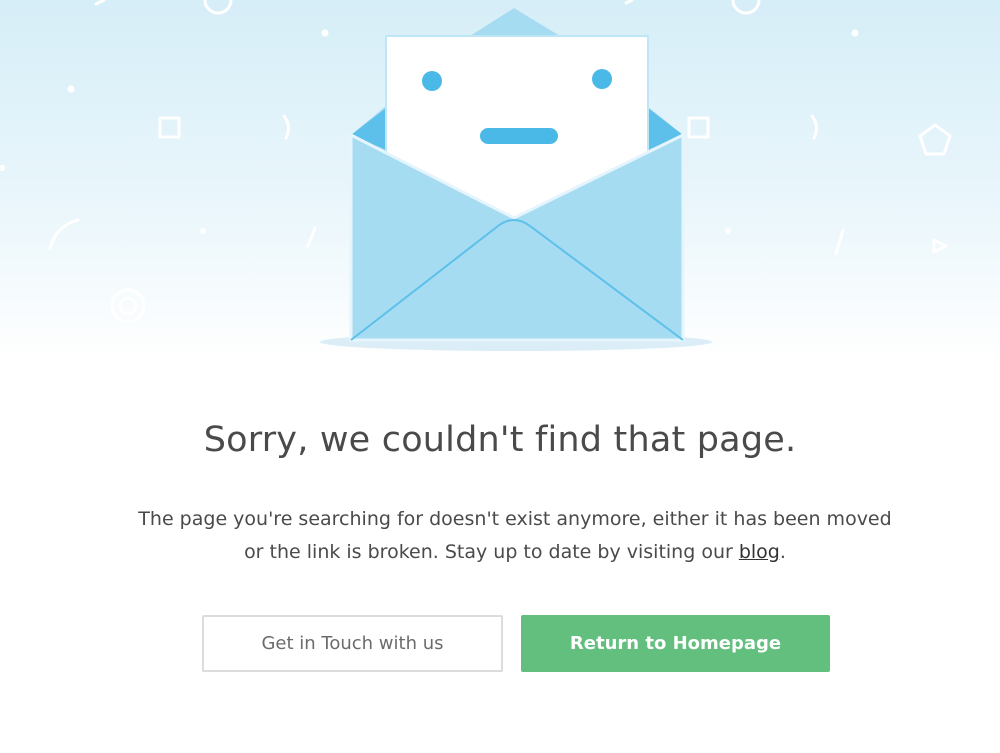  Describe the element at coordinates (352, 643) in the screenshot. I see `get-in-touch-button: Get in Touch with us` at that location.